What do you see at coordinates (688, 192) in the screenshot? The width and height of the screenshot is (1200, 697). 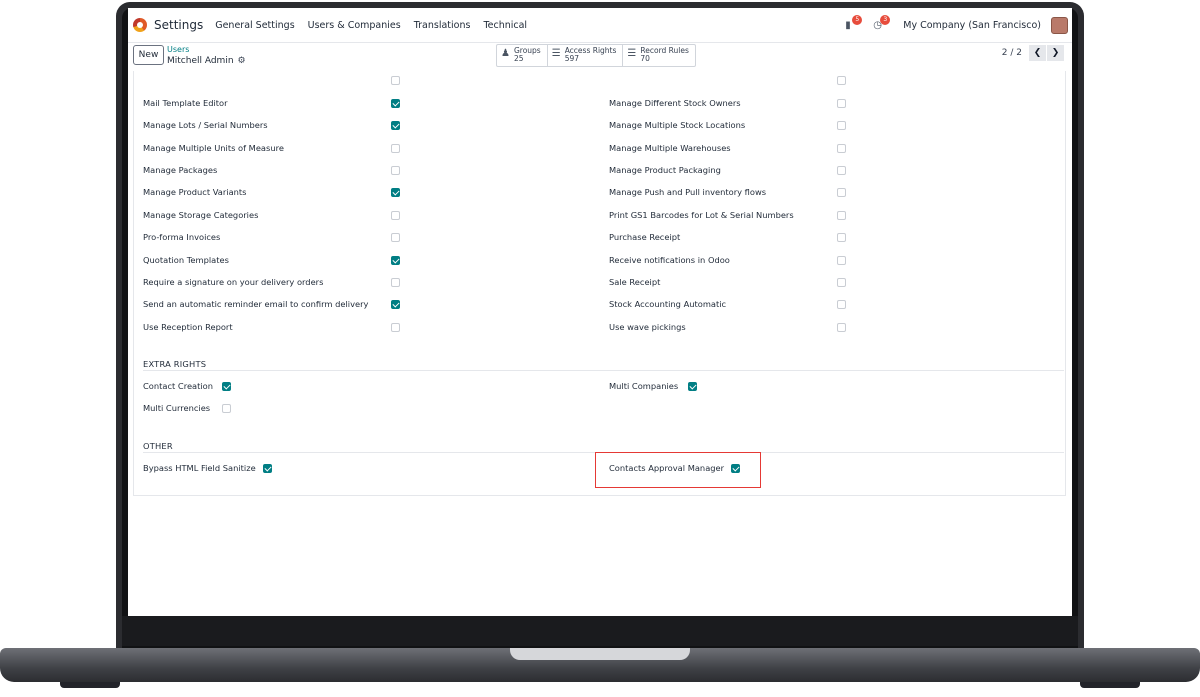 I see `right-label-4: Manage Push and Pull inventory flows` at bounding box center [688, 192].